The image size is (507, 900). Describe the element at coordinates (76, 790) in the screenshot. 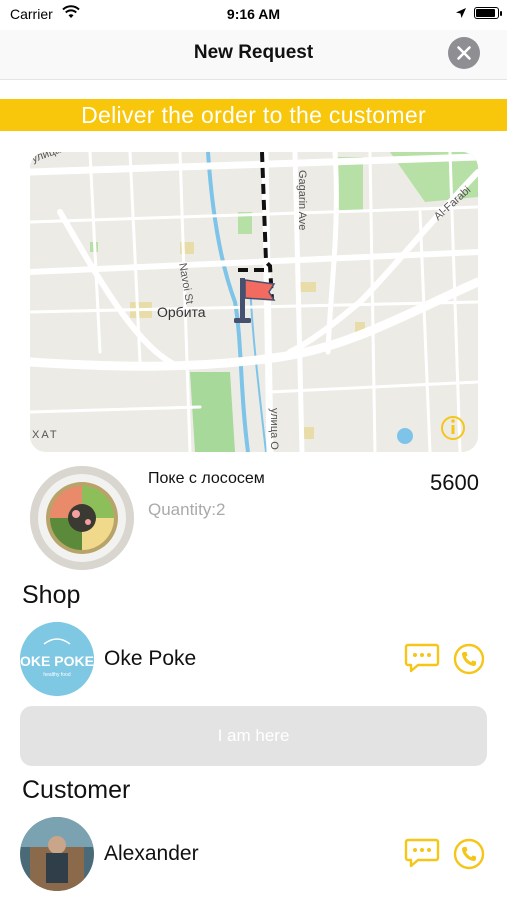

I see `customer-heading: Customer` at that location.